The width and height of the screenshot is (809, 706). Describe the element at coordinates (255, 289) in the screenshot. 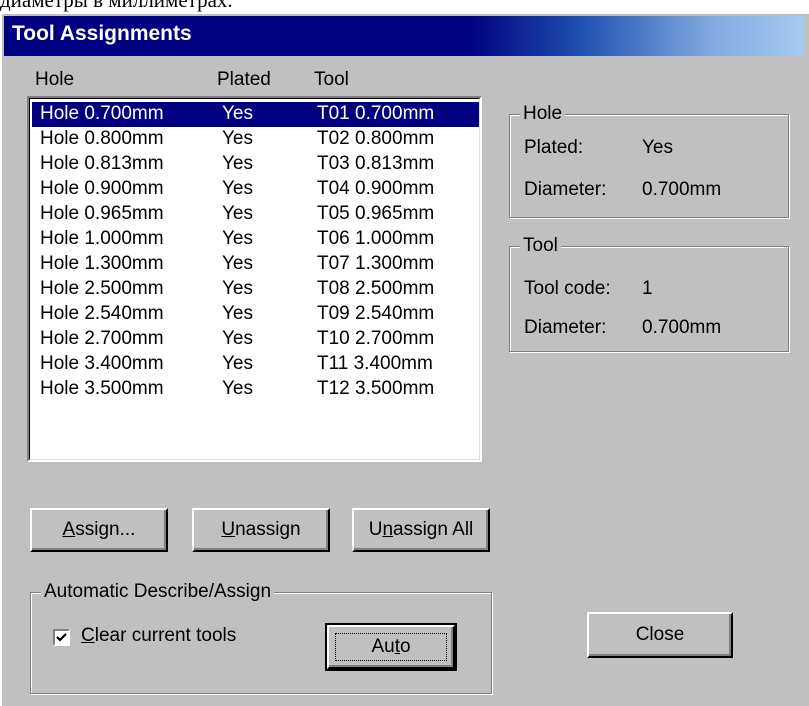

I see `list-row: Hole 2.500mm Yes T08 2.500mm` at that location.